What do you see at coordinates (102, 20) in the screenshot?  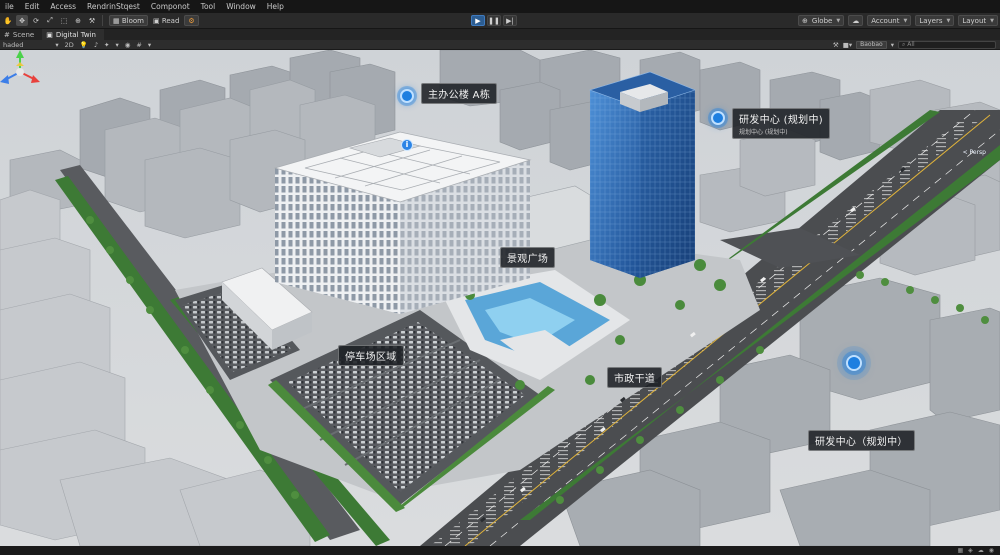 I see `toolbar-divider` at bounding box center [102, 20].